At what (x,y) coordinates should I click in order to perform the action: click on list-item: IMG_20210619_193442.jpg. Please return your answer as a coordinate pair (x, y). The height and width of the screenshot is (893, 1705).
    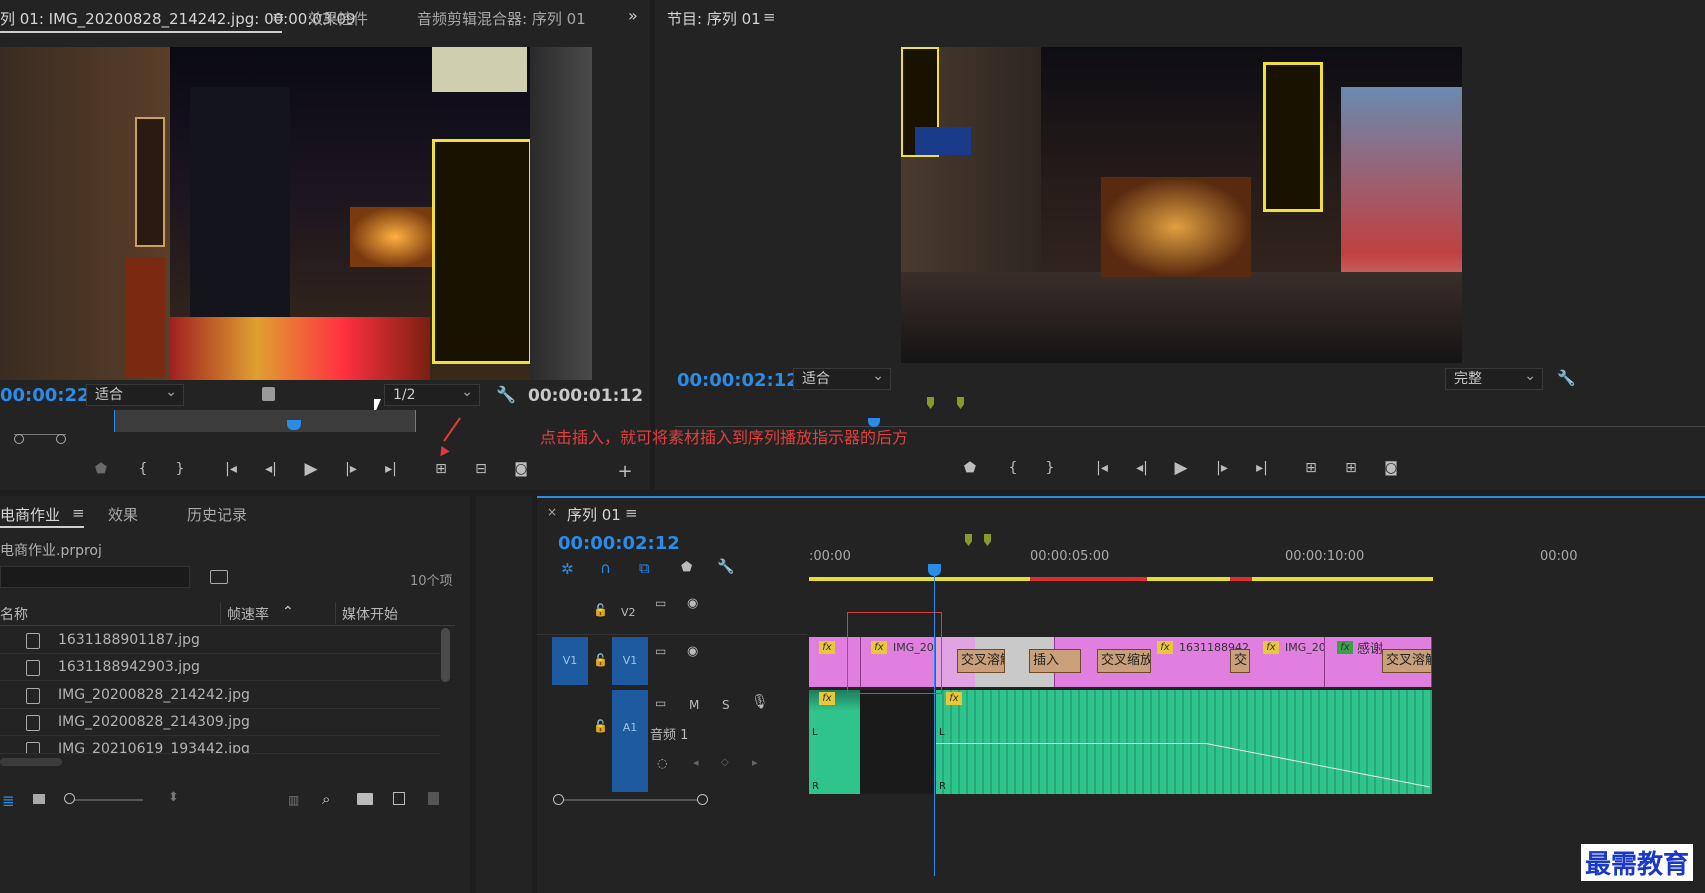
    Looking at the image, I should click on (220, 745).